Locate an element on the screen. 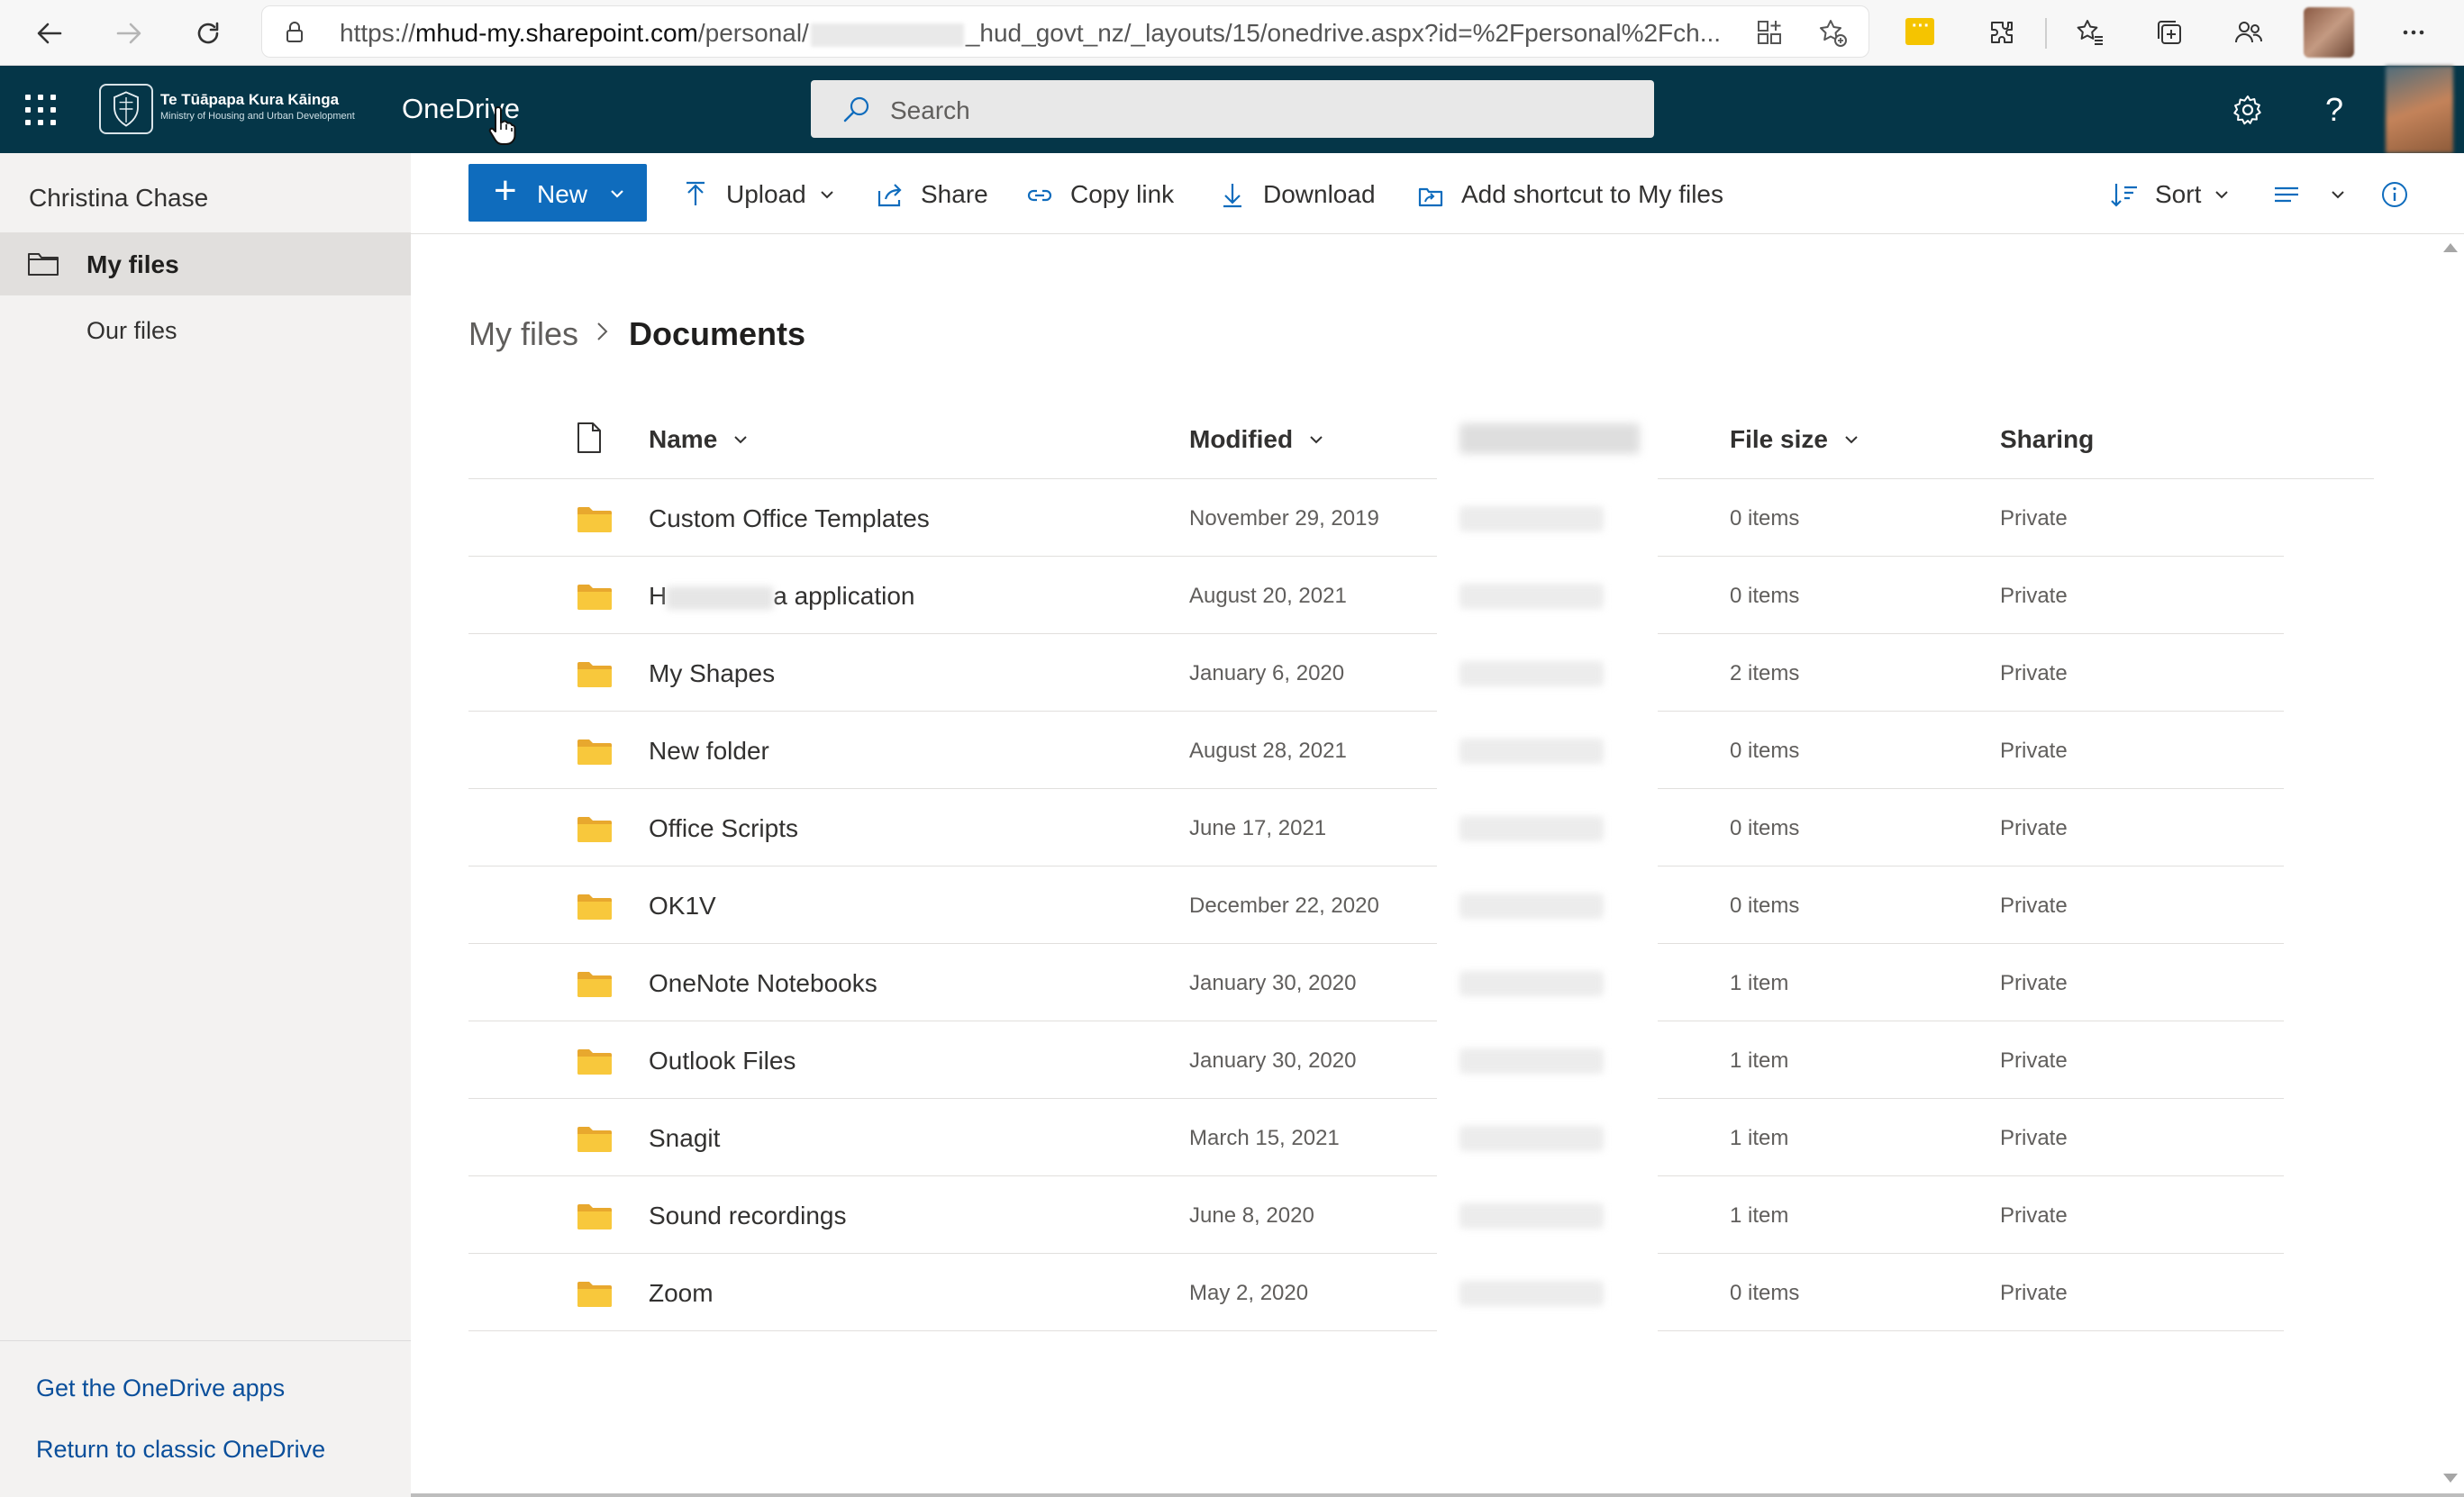  scroll-up-arrow-icon is located at coordinates (2450, 247).